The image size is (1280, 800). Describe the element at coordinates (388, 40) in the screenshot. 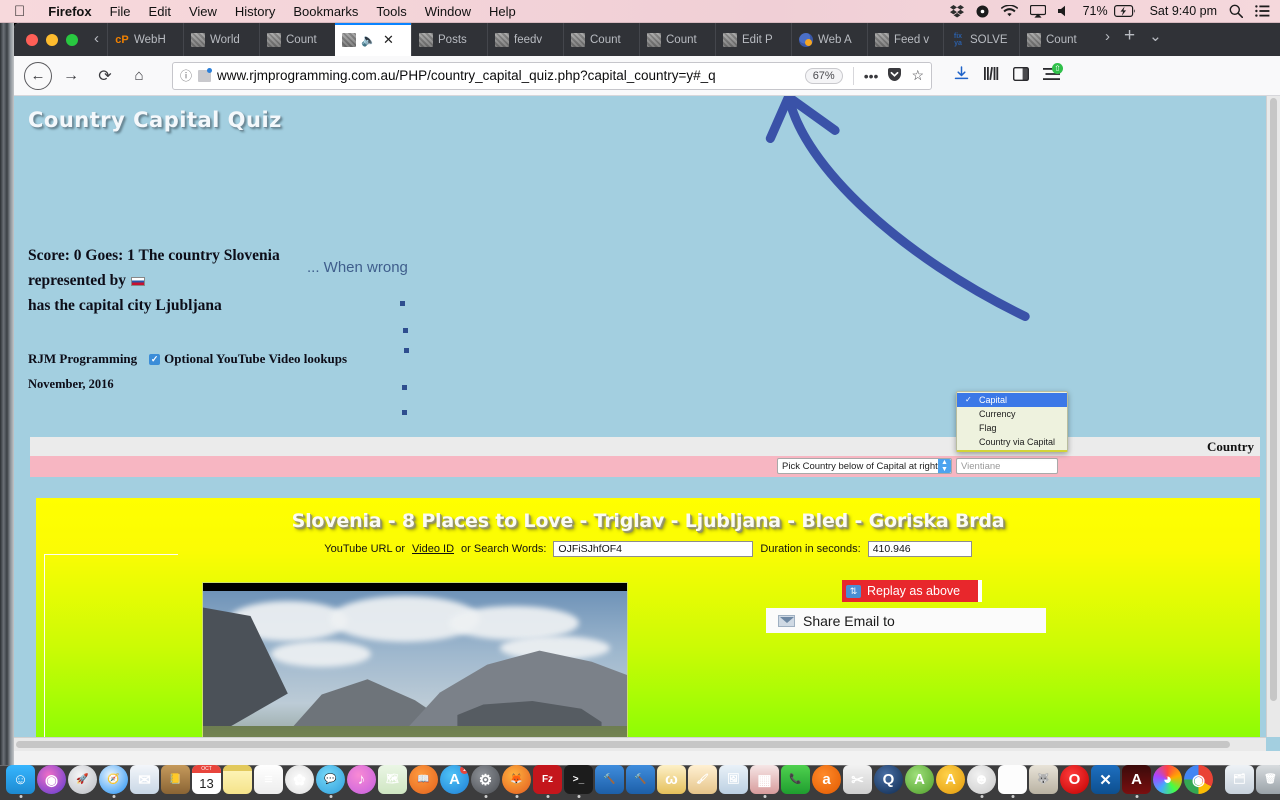

I see `close-icon: ✕` at that location.